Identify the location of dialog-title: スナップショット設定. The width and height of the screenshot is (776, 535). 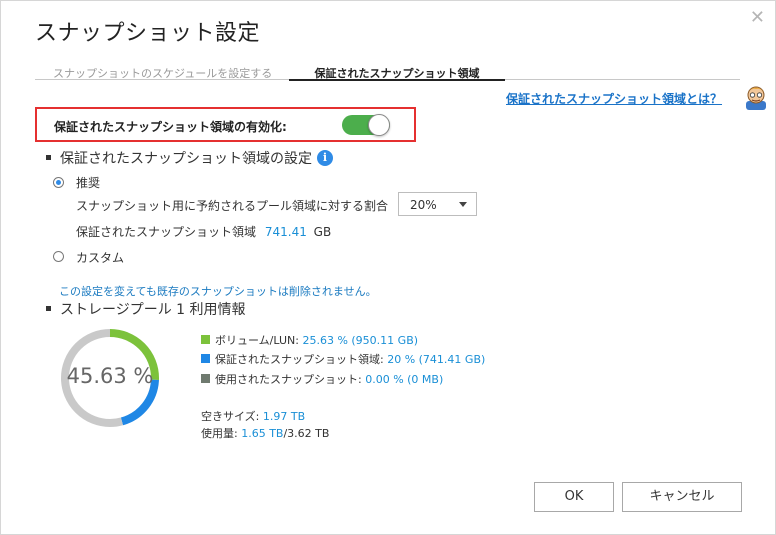
(148, 33).